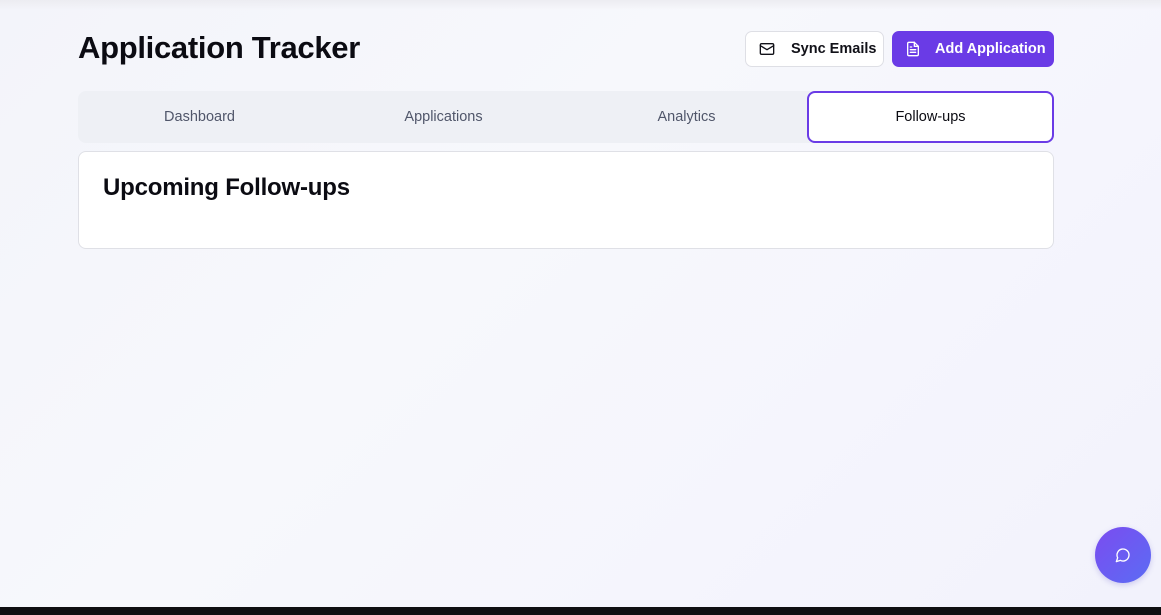  Describe the element at coordinates (443, 117) in the screenshot. I see `tab-applications: Applications` at that location.